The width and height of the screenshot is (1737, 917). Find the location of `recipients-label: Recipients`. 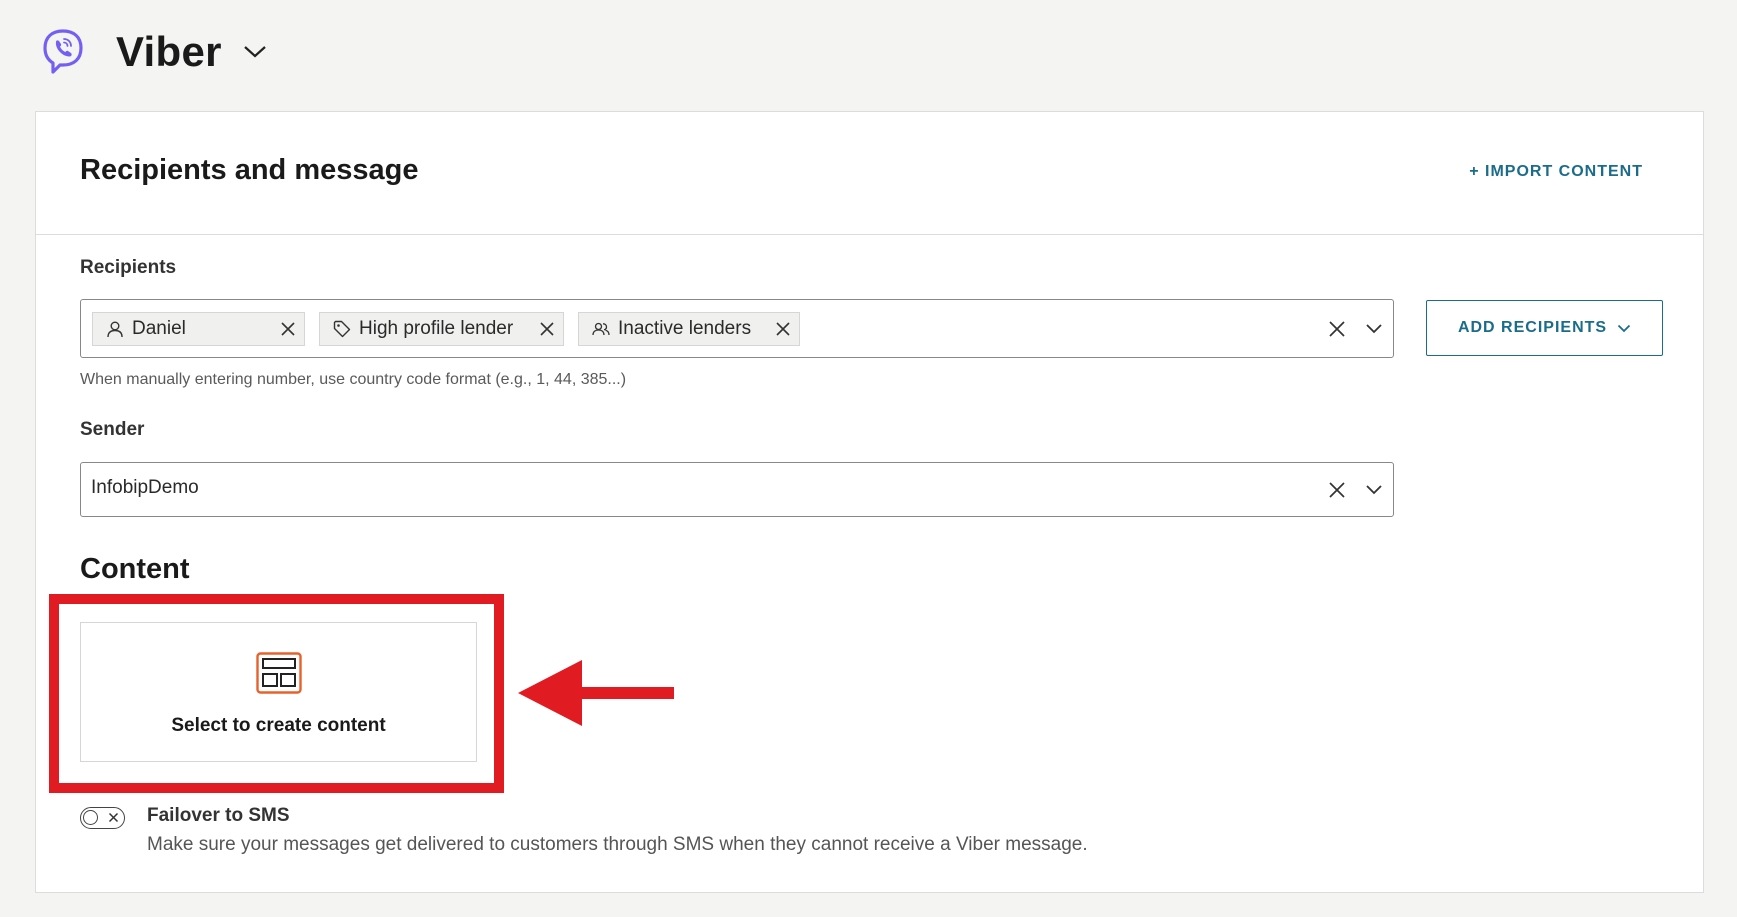

recipients-label: Recipients is located at coordinates (128, 267).